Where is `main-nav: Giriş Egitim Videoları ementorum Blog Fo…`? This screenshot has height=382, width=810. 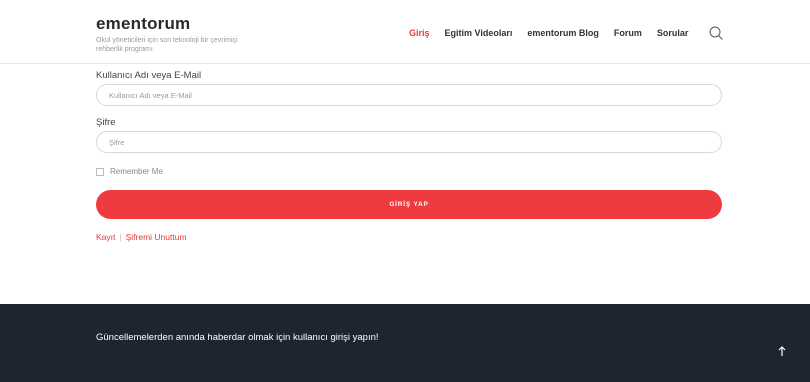 main-nav: Giriş Egitim Videoları ementorum Blog Fo… is located at coordinates (556, 33).